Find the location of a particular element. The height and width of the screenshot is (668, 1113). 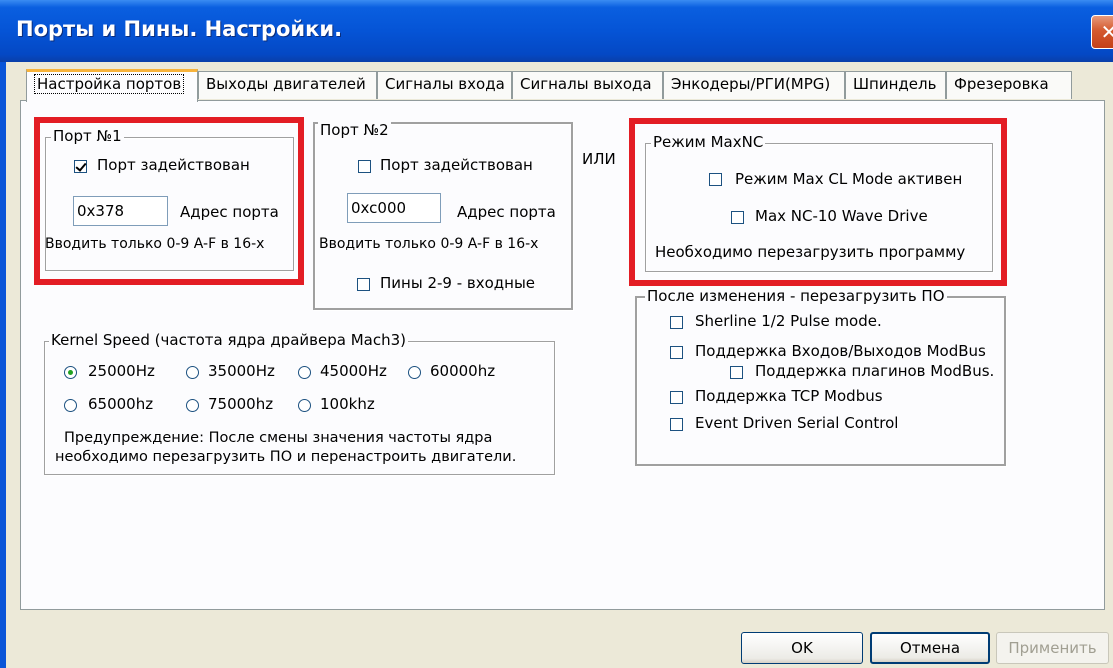

port2-title: Порт №2 is located at coordinates (354, 130).